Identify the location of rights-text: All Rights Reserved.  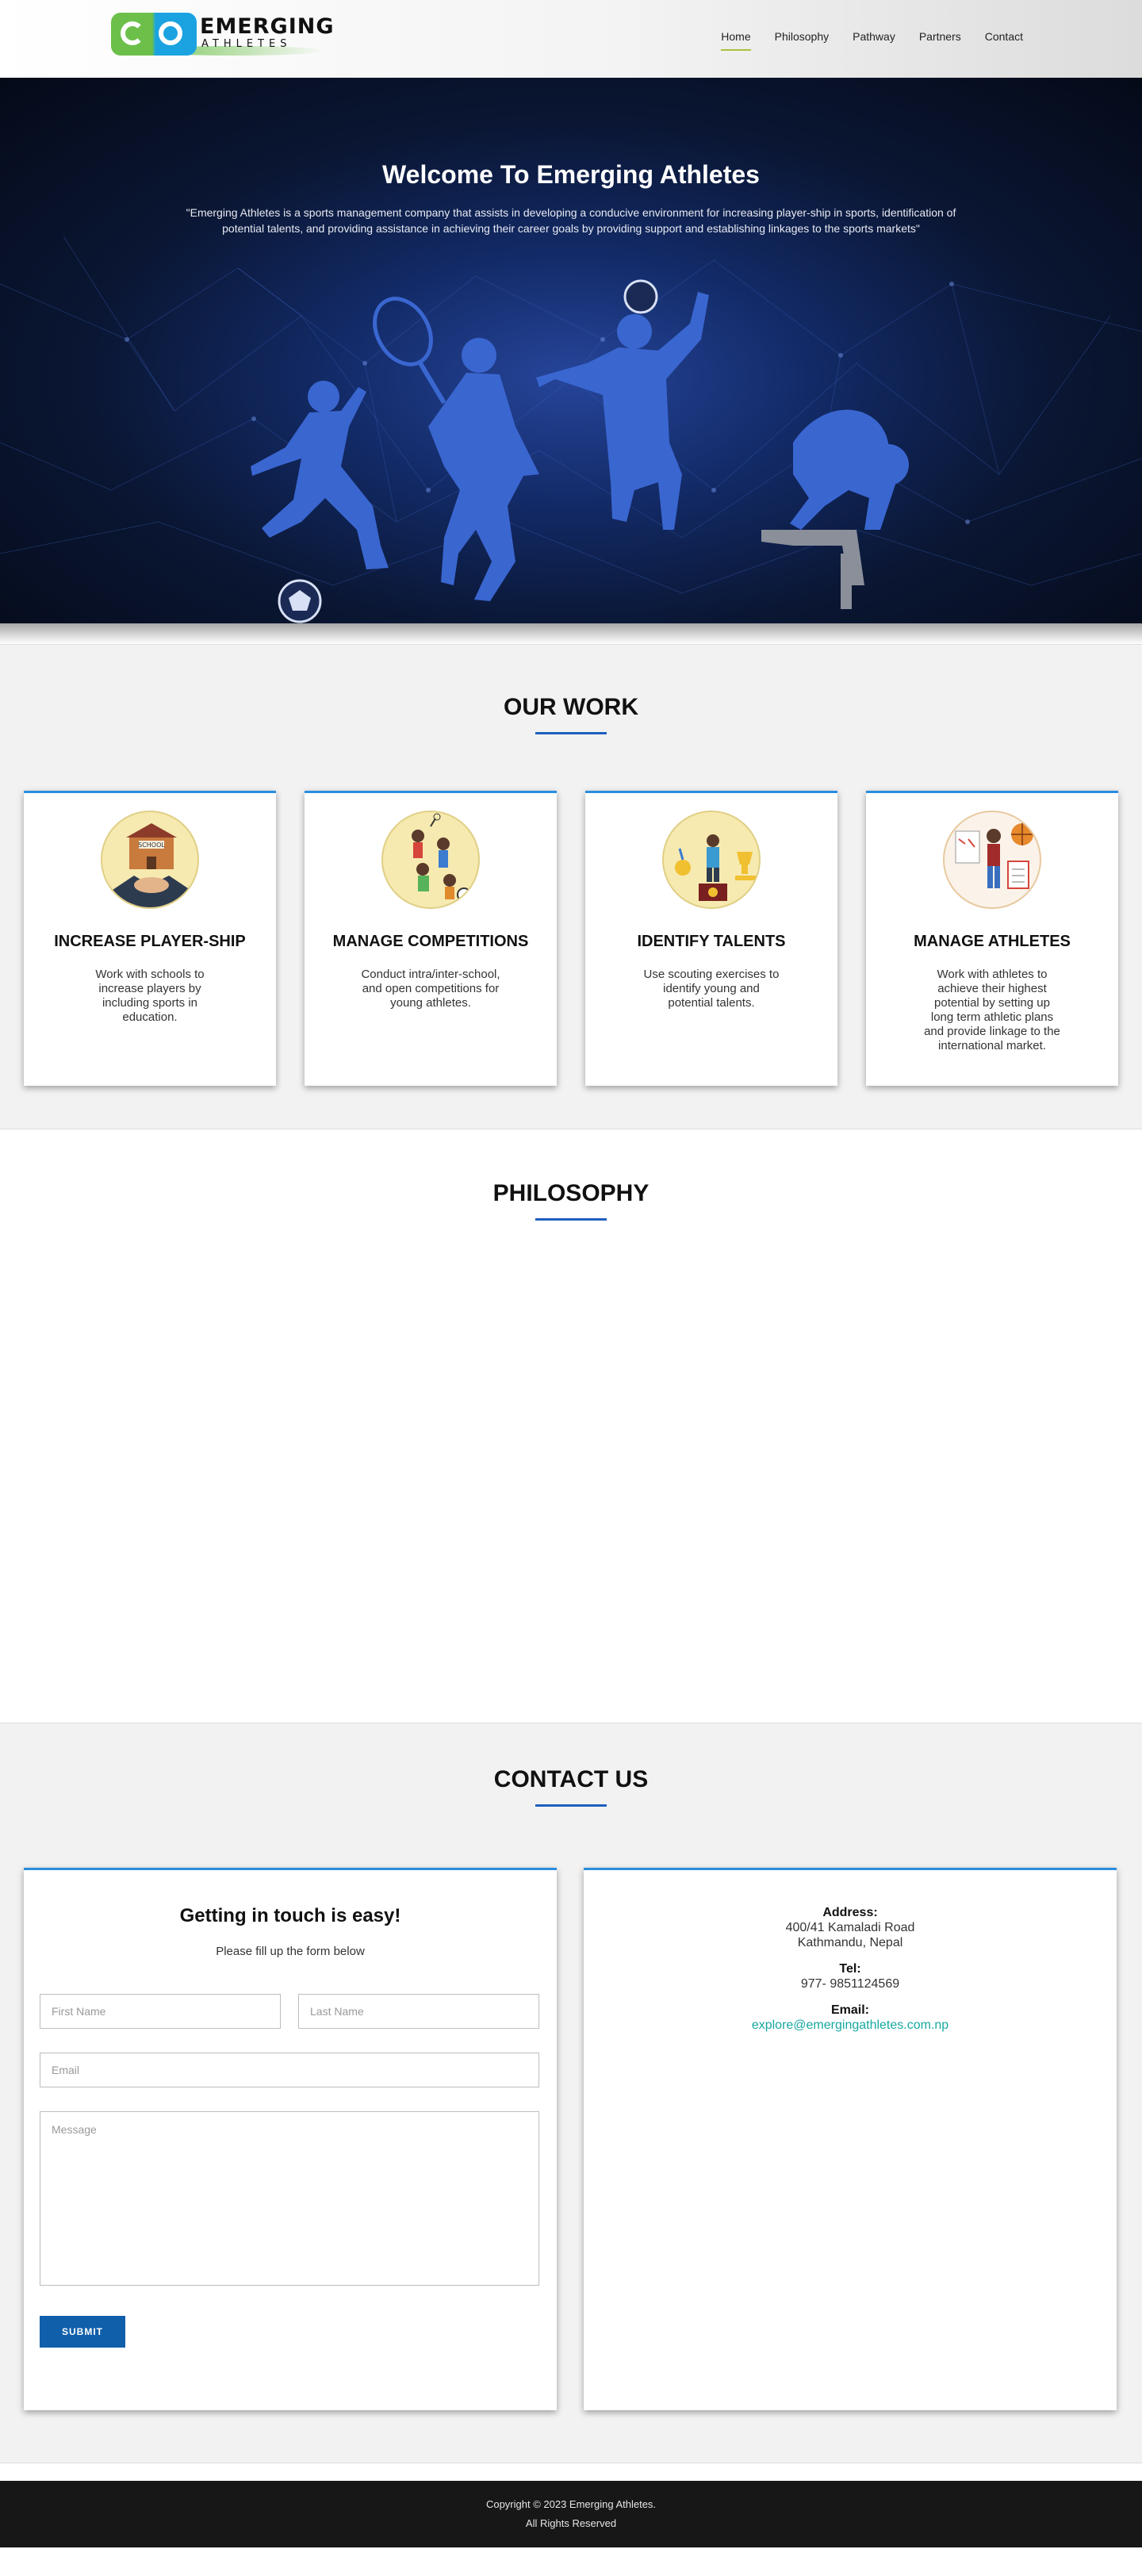
(571, 2523).